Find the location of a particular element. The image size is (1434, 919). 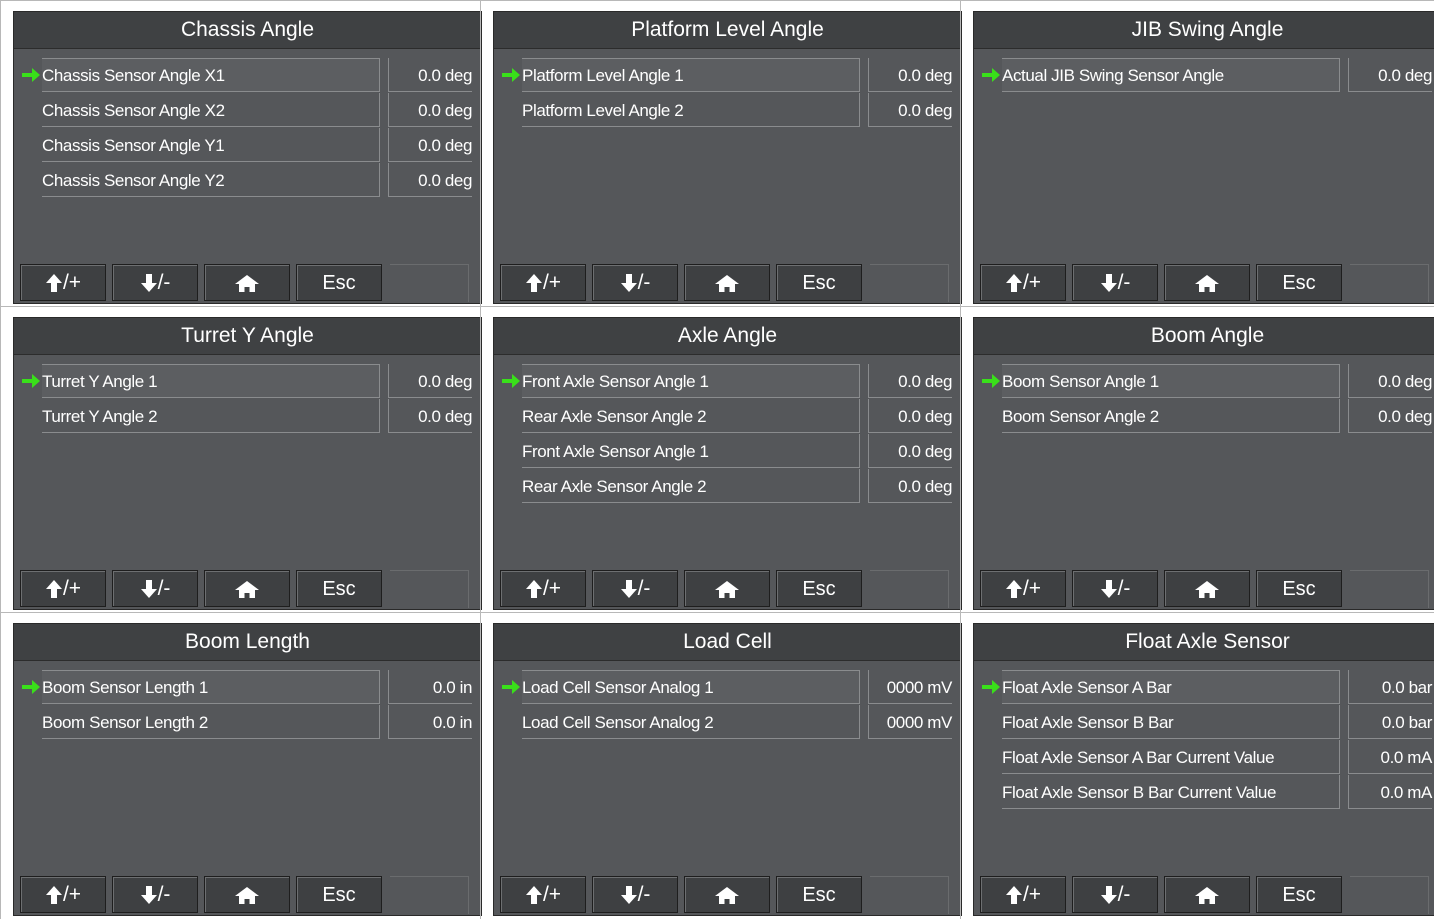

sensor-row: Load Cell Sensor Analog 2 0000 mV is located at coordinates (727, 722).